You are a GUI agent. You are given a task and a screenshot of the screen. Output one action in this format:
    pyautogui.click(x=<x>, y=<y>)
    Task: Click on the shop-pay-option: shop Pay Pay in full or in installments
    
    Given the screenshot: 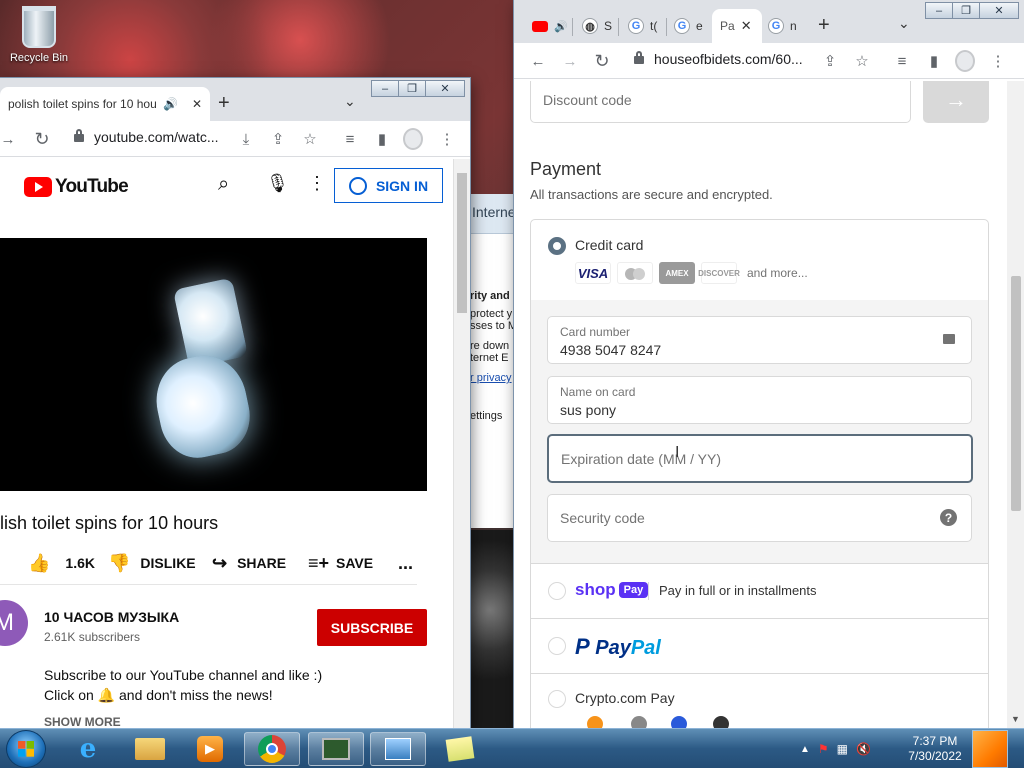 What is the action you would take?
    pyautogui.click(x=759, y=591)
    